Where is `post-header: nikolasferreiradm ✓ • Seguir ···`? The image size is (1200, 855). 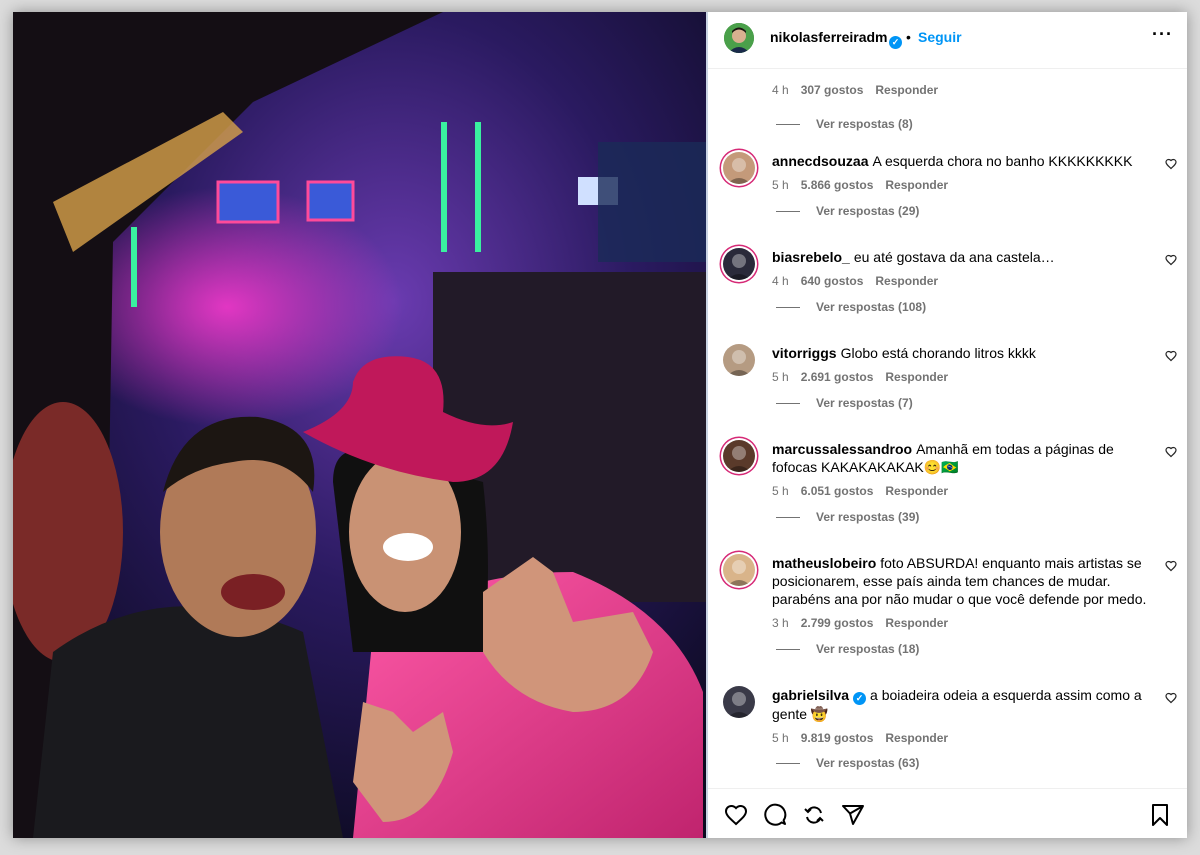
post-header: nikolasferreiradm ✓ • Seguir ··· is located at coordinates (947, 40).